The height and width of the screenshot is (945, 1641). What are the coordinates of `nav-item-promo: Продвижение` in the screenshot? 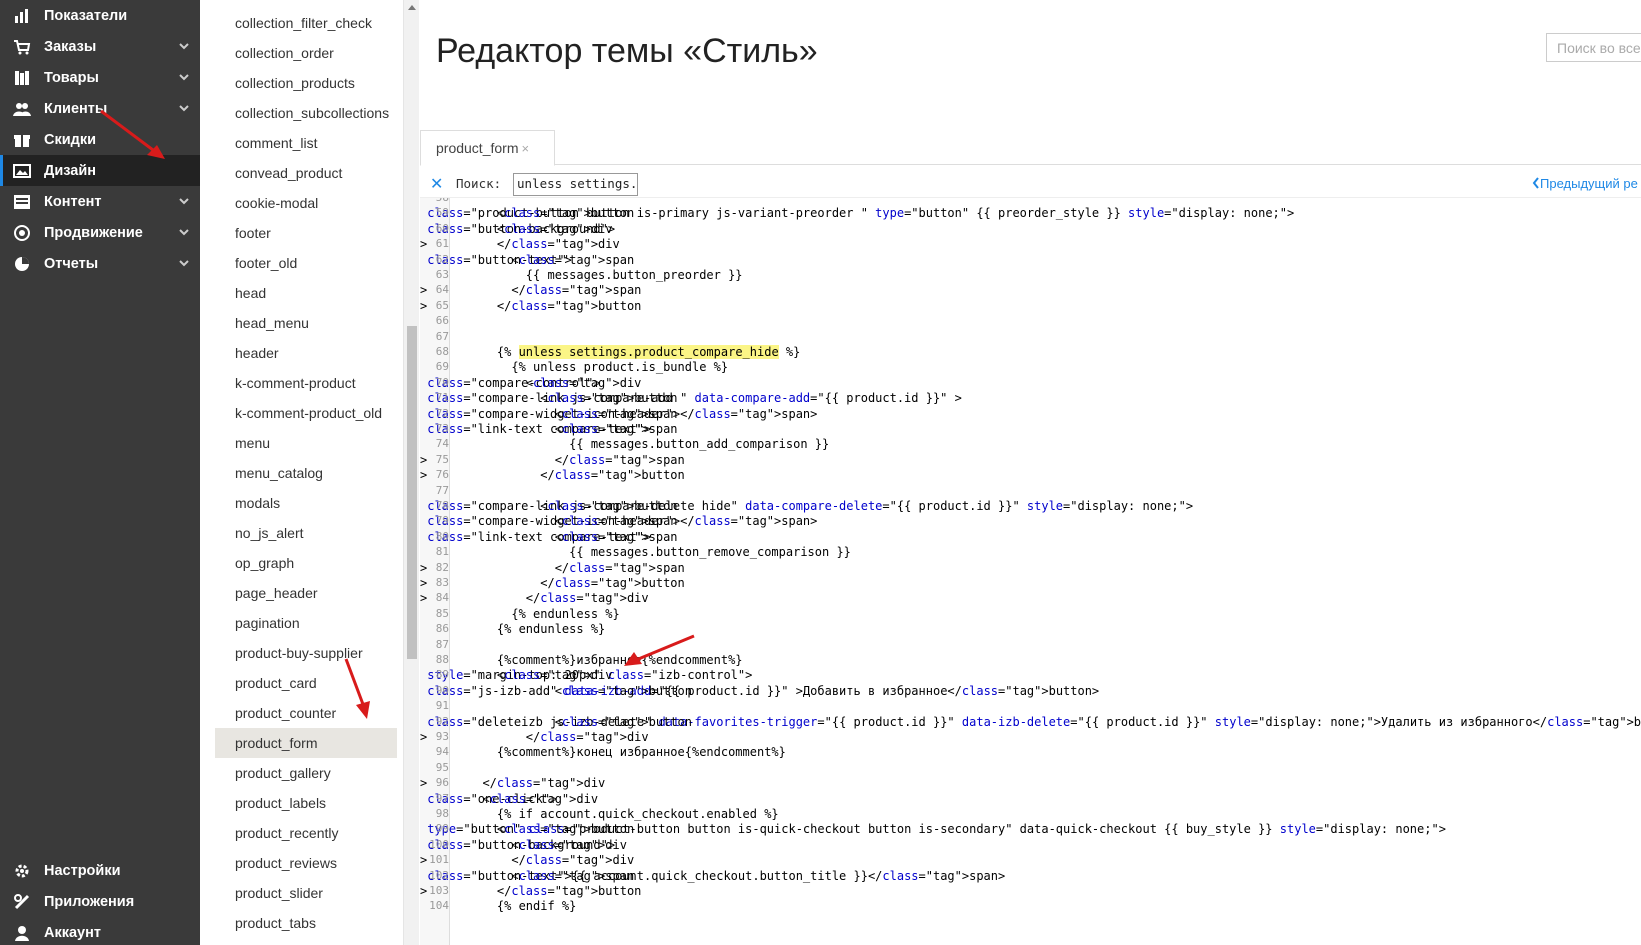 It's located at (100, 232).